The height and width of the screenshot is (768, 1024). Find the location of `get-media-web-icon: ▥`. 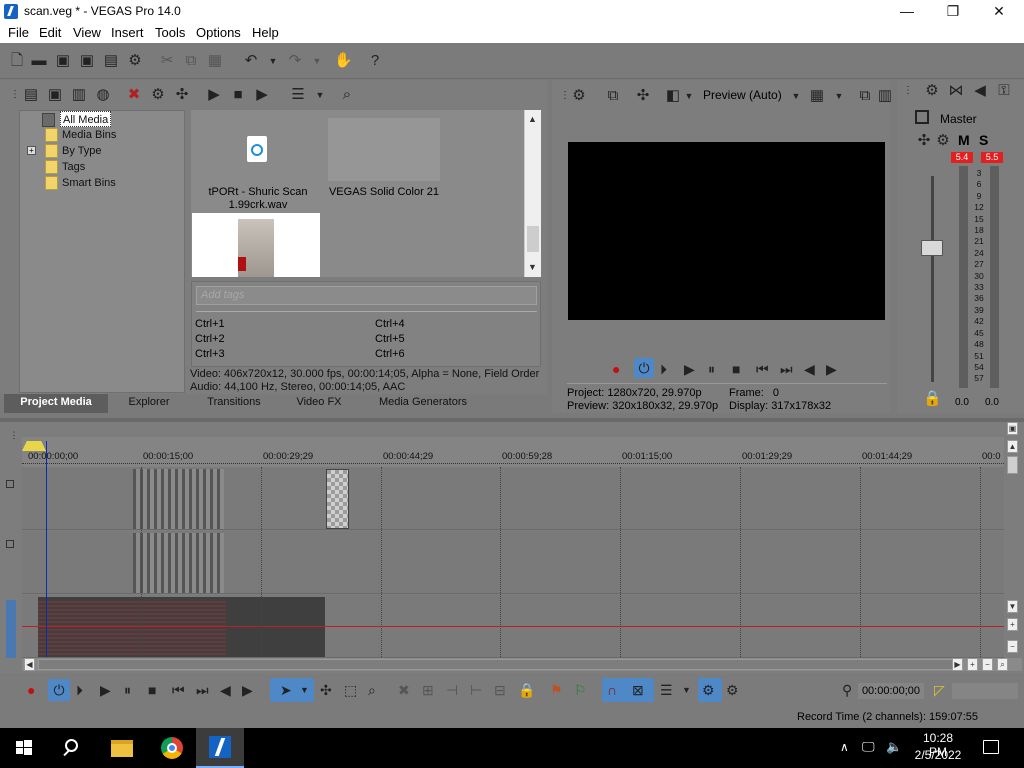

get-media-web-icon: ▥ is located at coordinates (79, 95).